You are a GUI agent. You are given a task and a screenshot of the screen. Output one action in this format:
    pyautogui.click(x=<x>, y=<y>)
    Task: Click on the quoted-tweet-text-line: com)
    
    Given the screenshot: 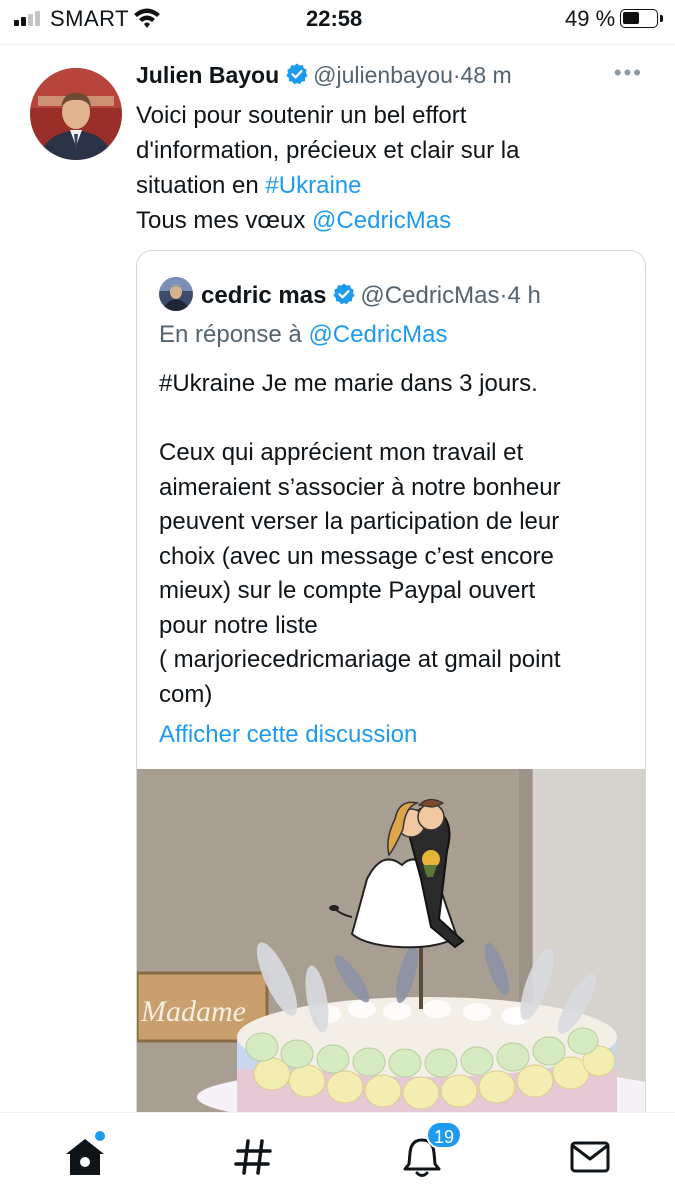 What is the action you would take?
    pyautogui.click(x=186, y=694)
    